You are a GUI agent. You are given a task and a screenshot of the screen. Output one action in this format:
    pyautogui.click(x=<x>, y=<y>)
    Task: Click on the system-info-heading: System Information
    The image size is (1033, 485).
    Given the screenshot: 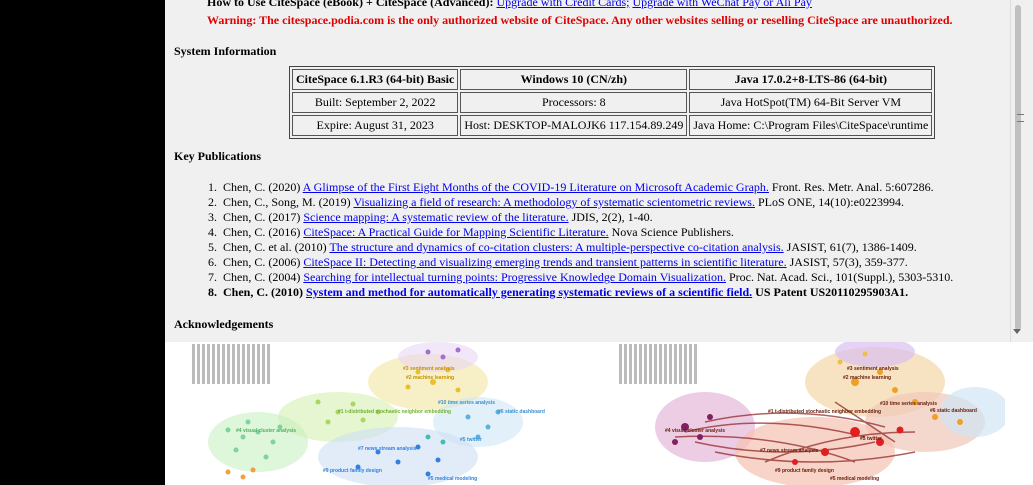 What is the action you would take?
    pyautogui.click(x=225, y=51)
    